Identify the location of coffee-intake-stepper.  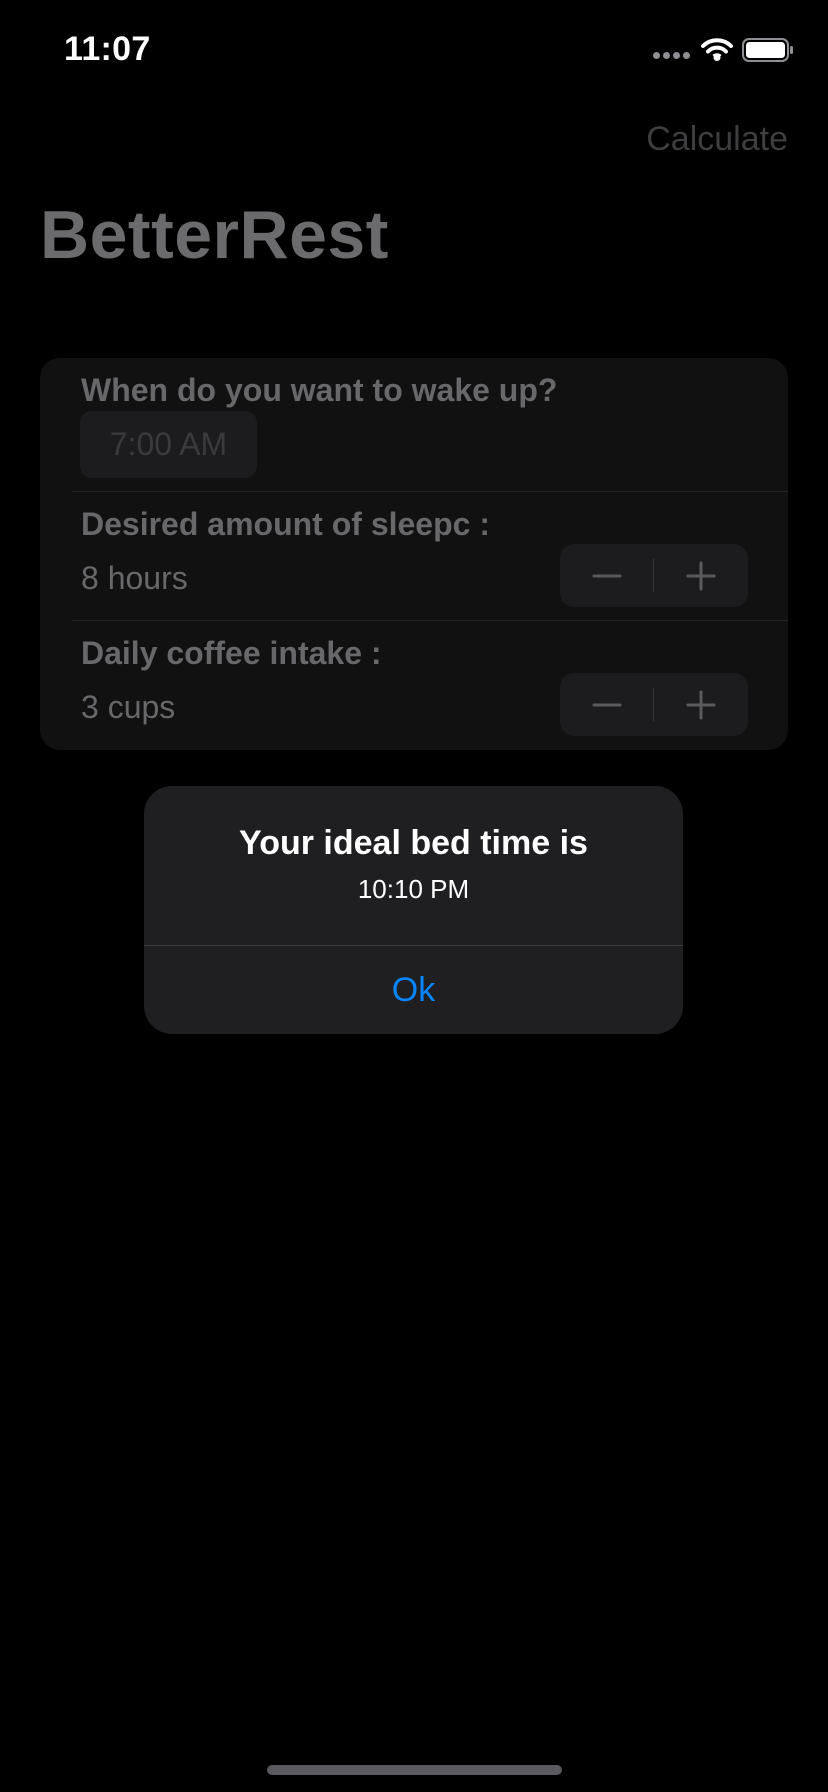
(654, 704).